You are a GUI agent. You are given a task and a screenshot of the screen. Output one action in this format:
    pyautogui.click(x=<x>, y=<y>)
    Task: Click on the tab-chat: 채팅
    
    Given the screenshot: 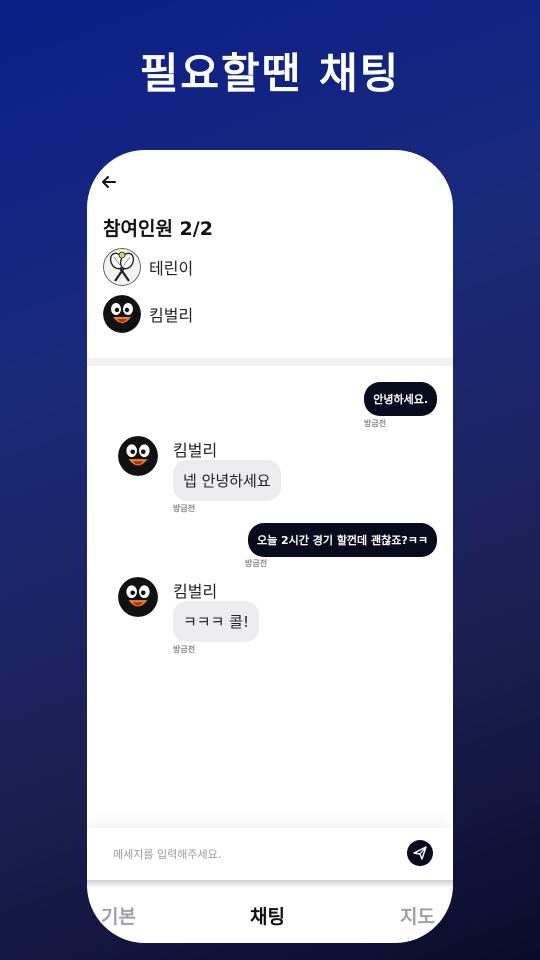 What is the action you would take?
    pyautogui.click(x=267, y=915)
    